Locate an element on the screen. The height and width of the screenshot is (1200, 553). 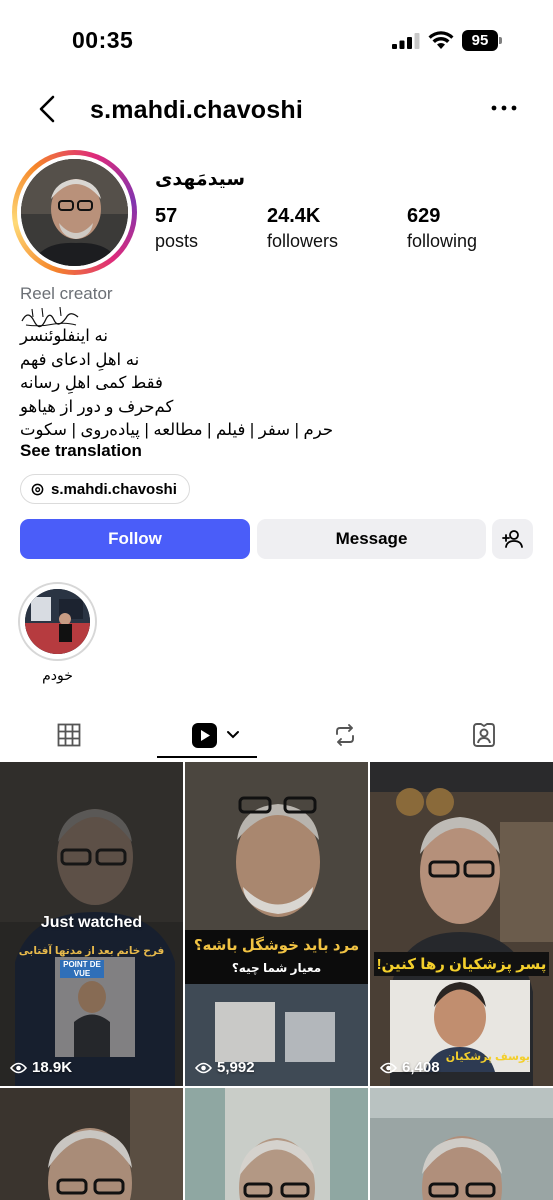
add-user-icon is located at coordinates (512, 539).